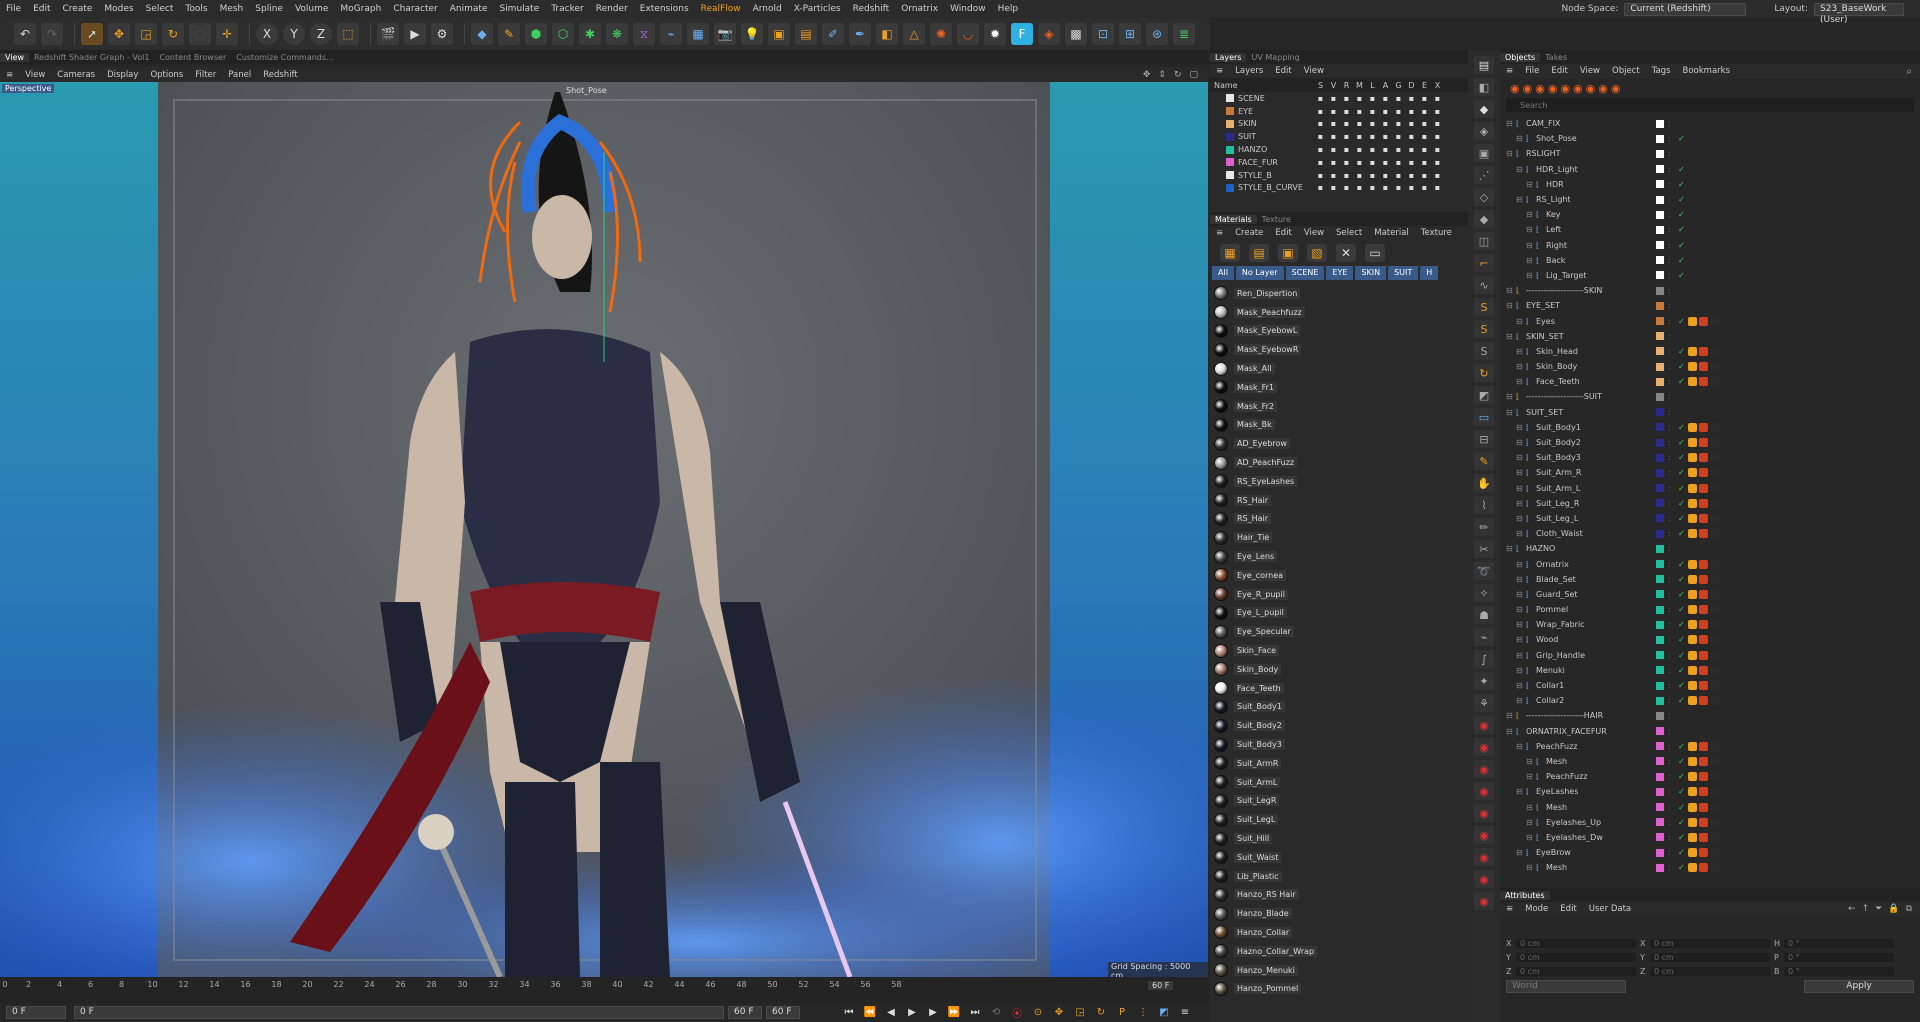  I want to click on ornatrix-icon: ⚘, so click(1484, 703).